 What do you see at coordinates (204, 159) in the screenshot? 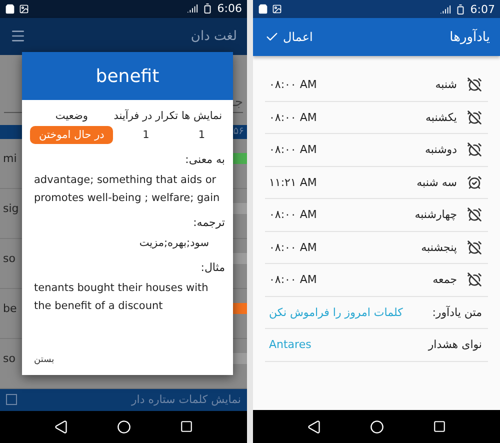
I see `section-label: به معنی:` at bounding box center [204, 159].